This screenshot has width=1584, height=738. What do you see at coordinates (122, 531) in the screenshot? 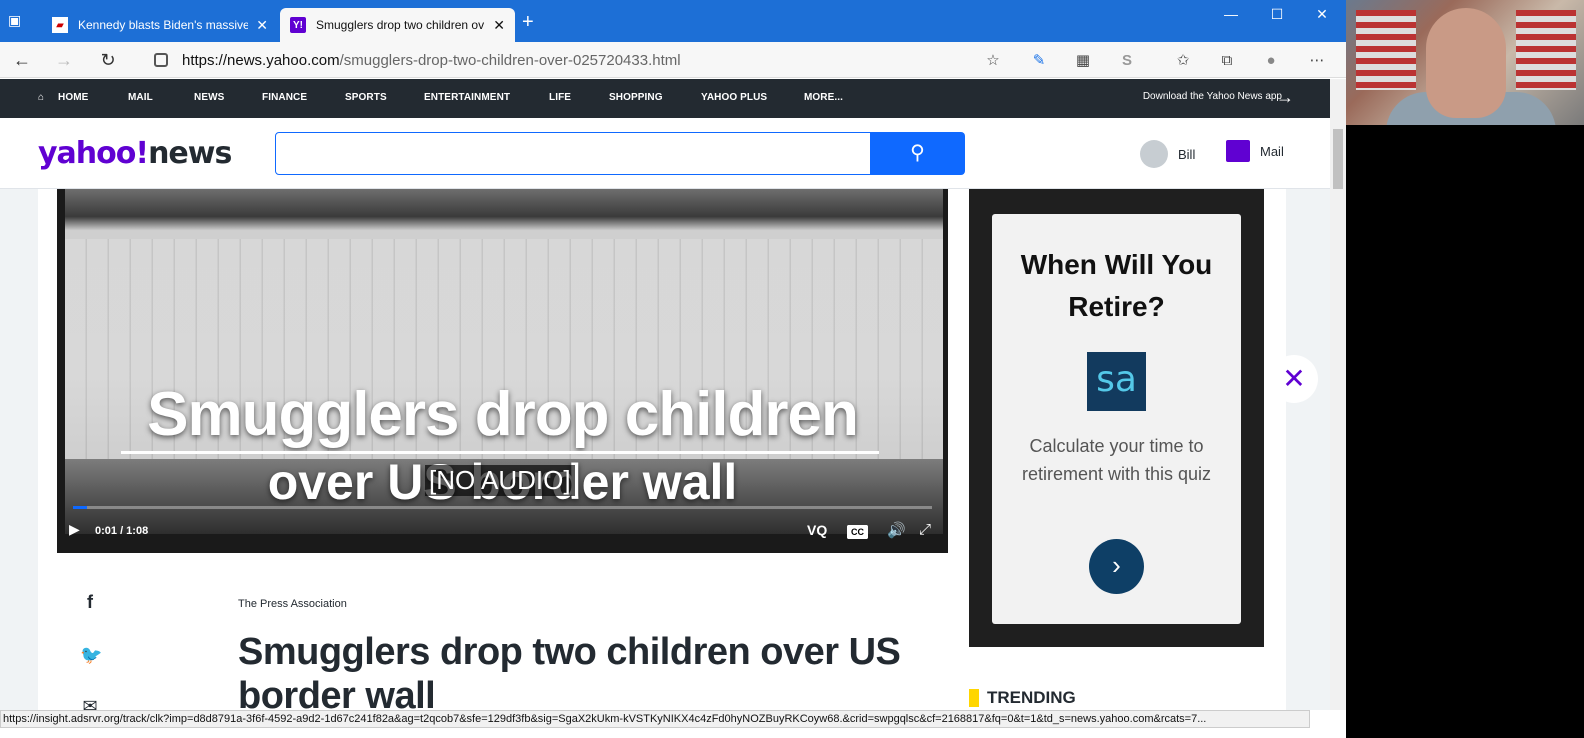
I see `video-time: 0:01 / 1:08` at bounding box center [122, 531].